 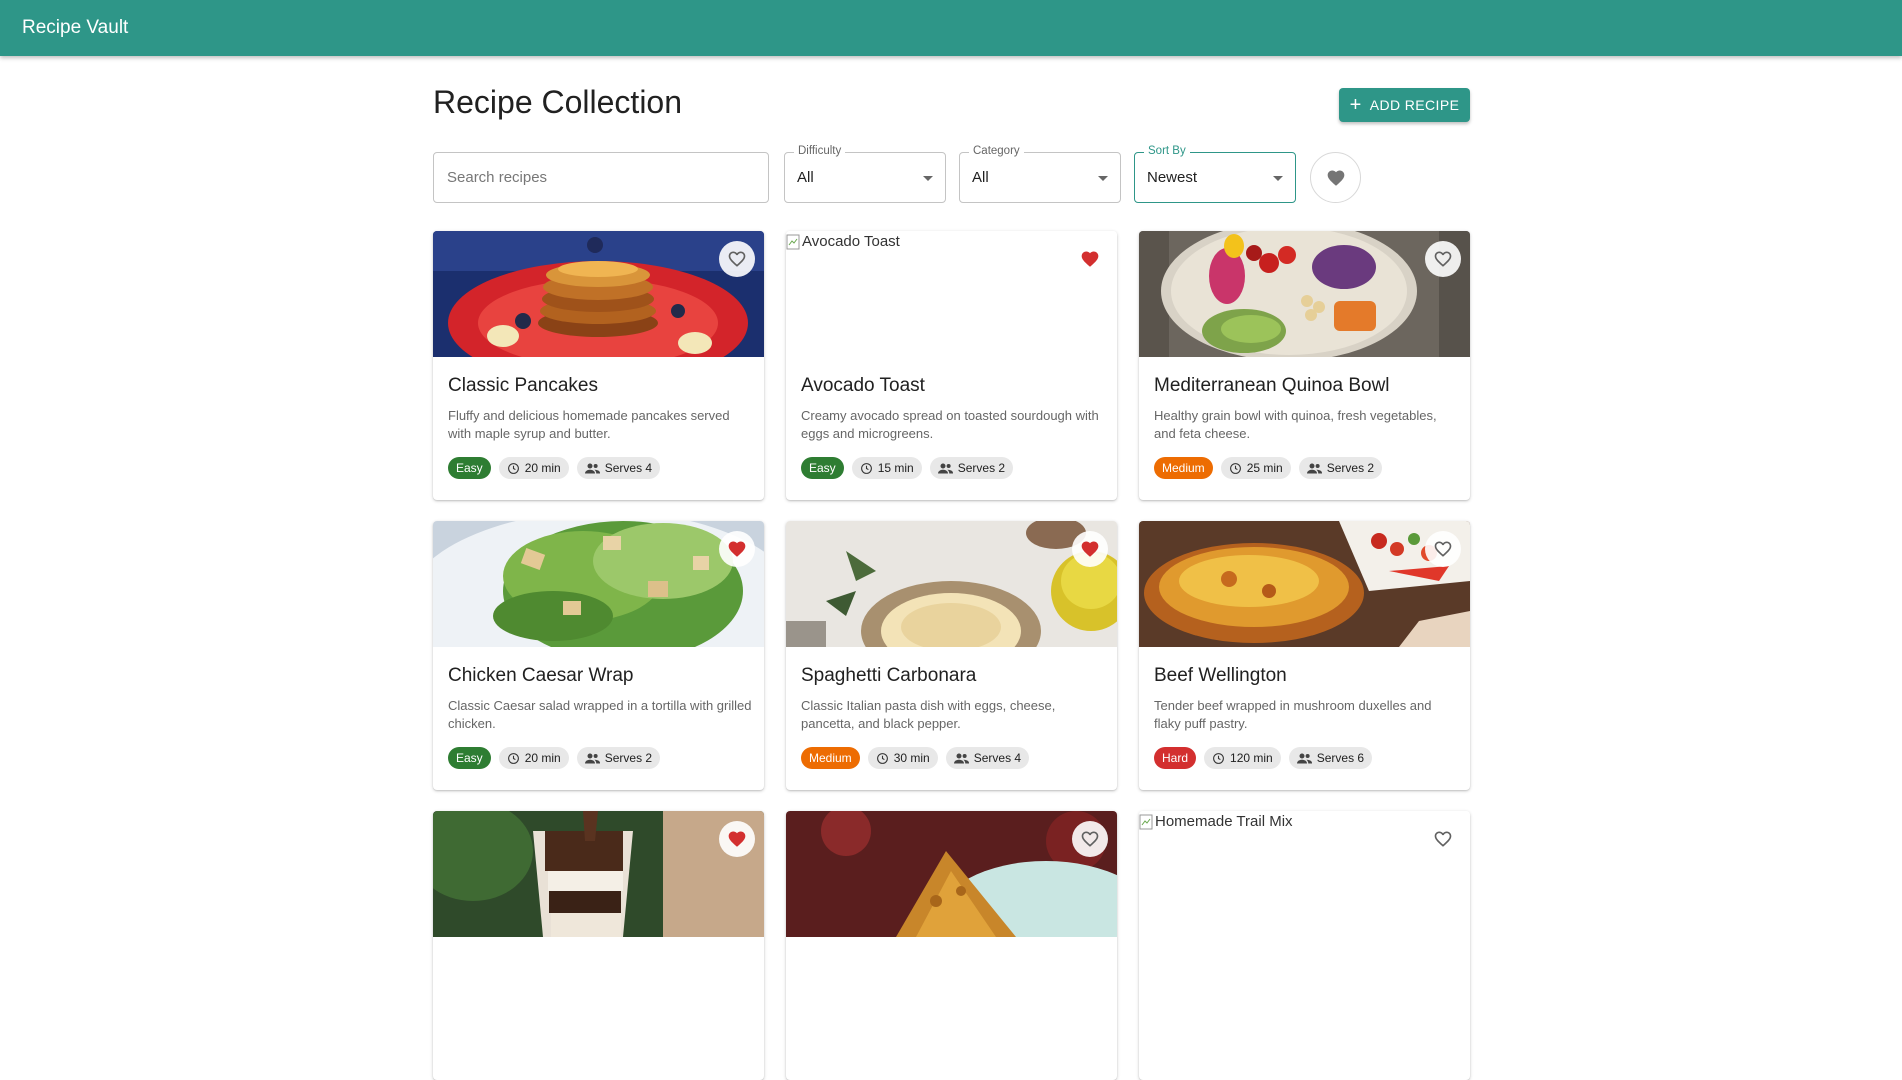 What do you see at coordinates (889, 675) in the screenshot?
I see `recipe-title: Spaghetti Carbonara` at bounding box center [889, 675].